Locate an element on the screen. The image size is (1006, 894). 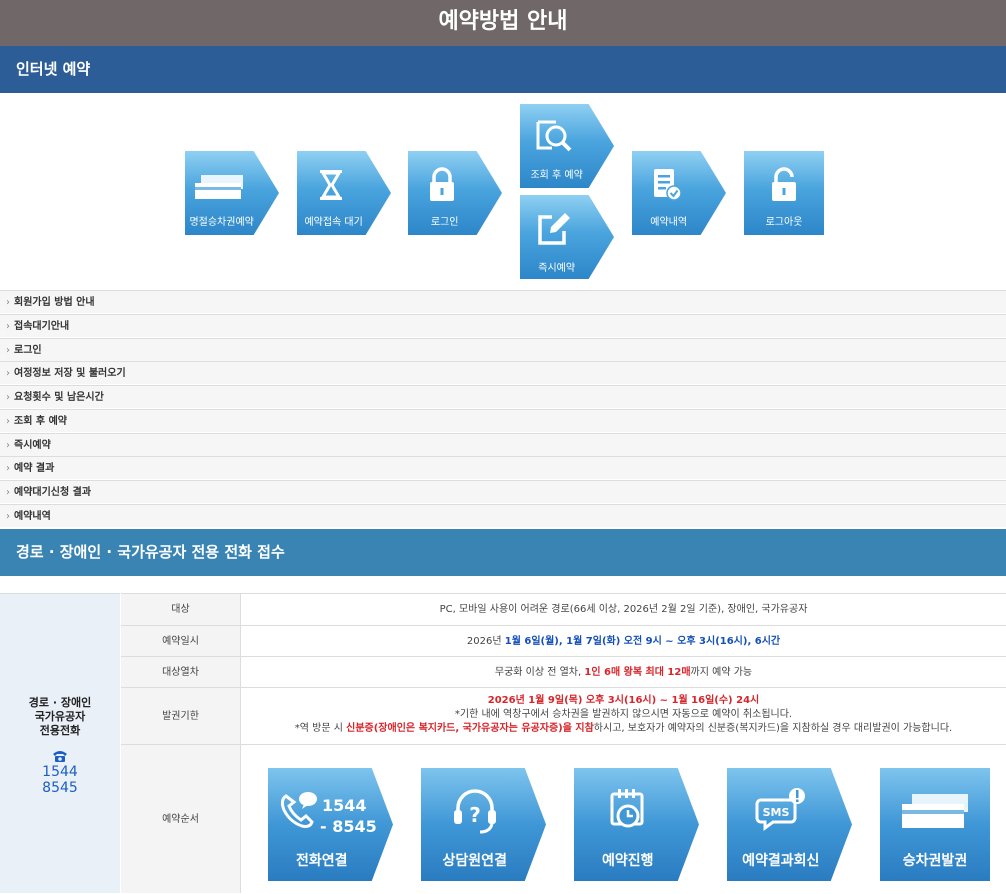
phone-step-label: 예약결과회신 is located at coordinates (781, 861).